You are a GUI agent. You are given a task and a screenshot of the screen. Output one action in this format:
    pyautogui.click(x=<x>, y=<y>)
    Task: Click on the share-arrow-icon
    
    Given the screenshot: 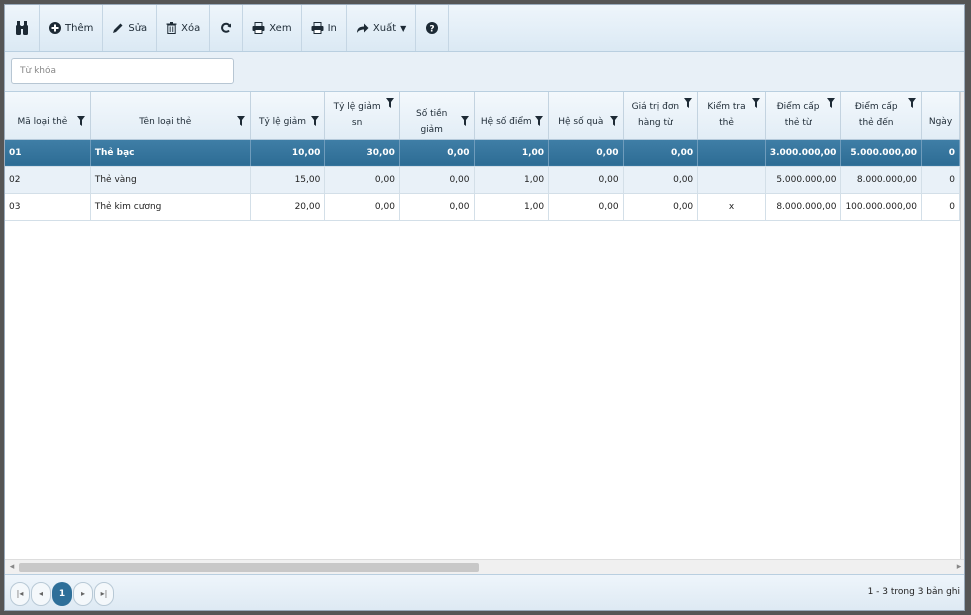 What is the action you would take?
    pyautogui.click(x=362, y=28)
    